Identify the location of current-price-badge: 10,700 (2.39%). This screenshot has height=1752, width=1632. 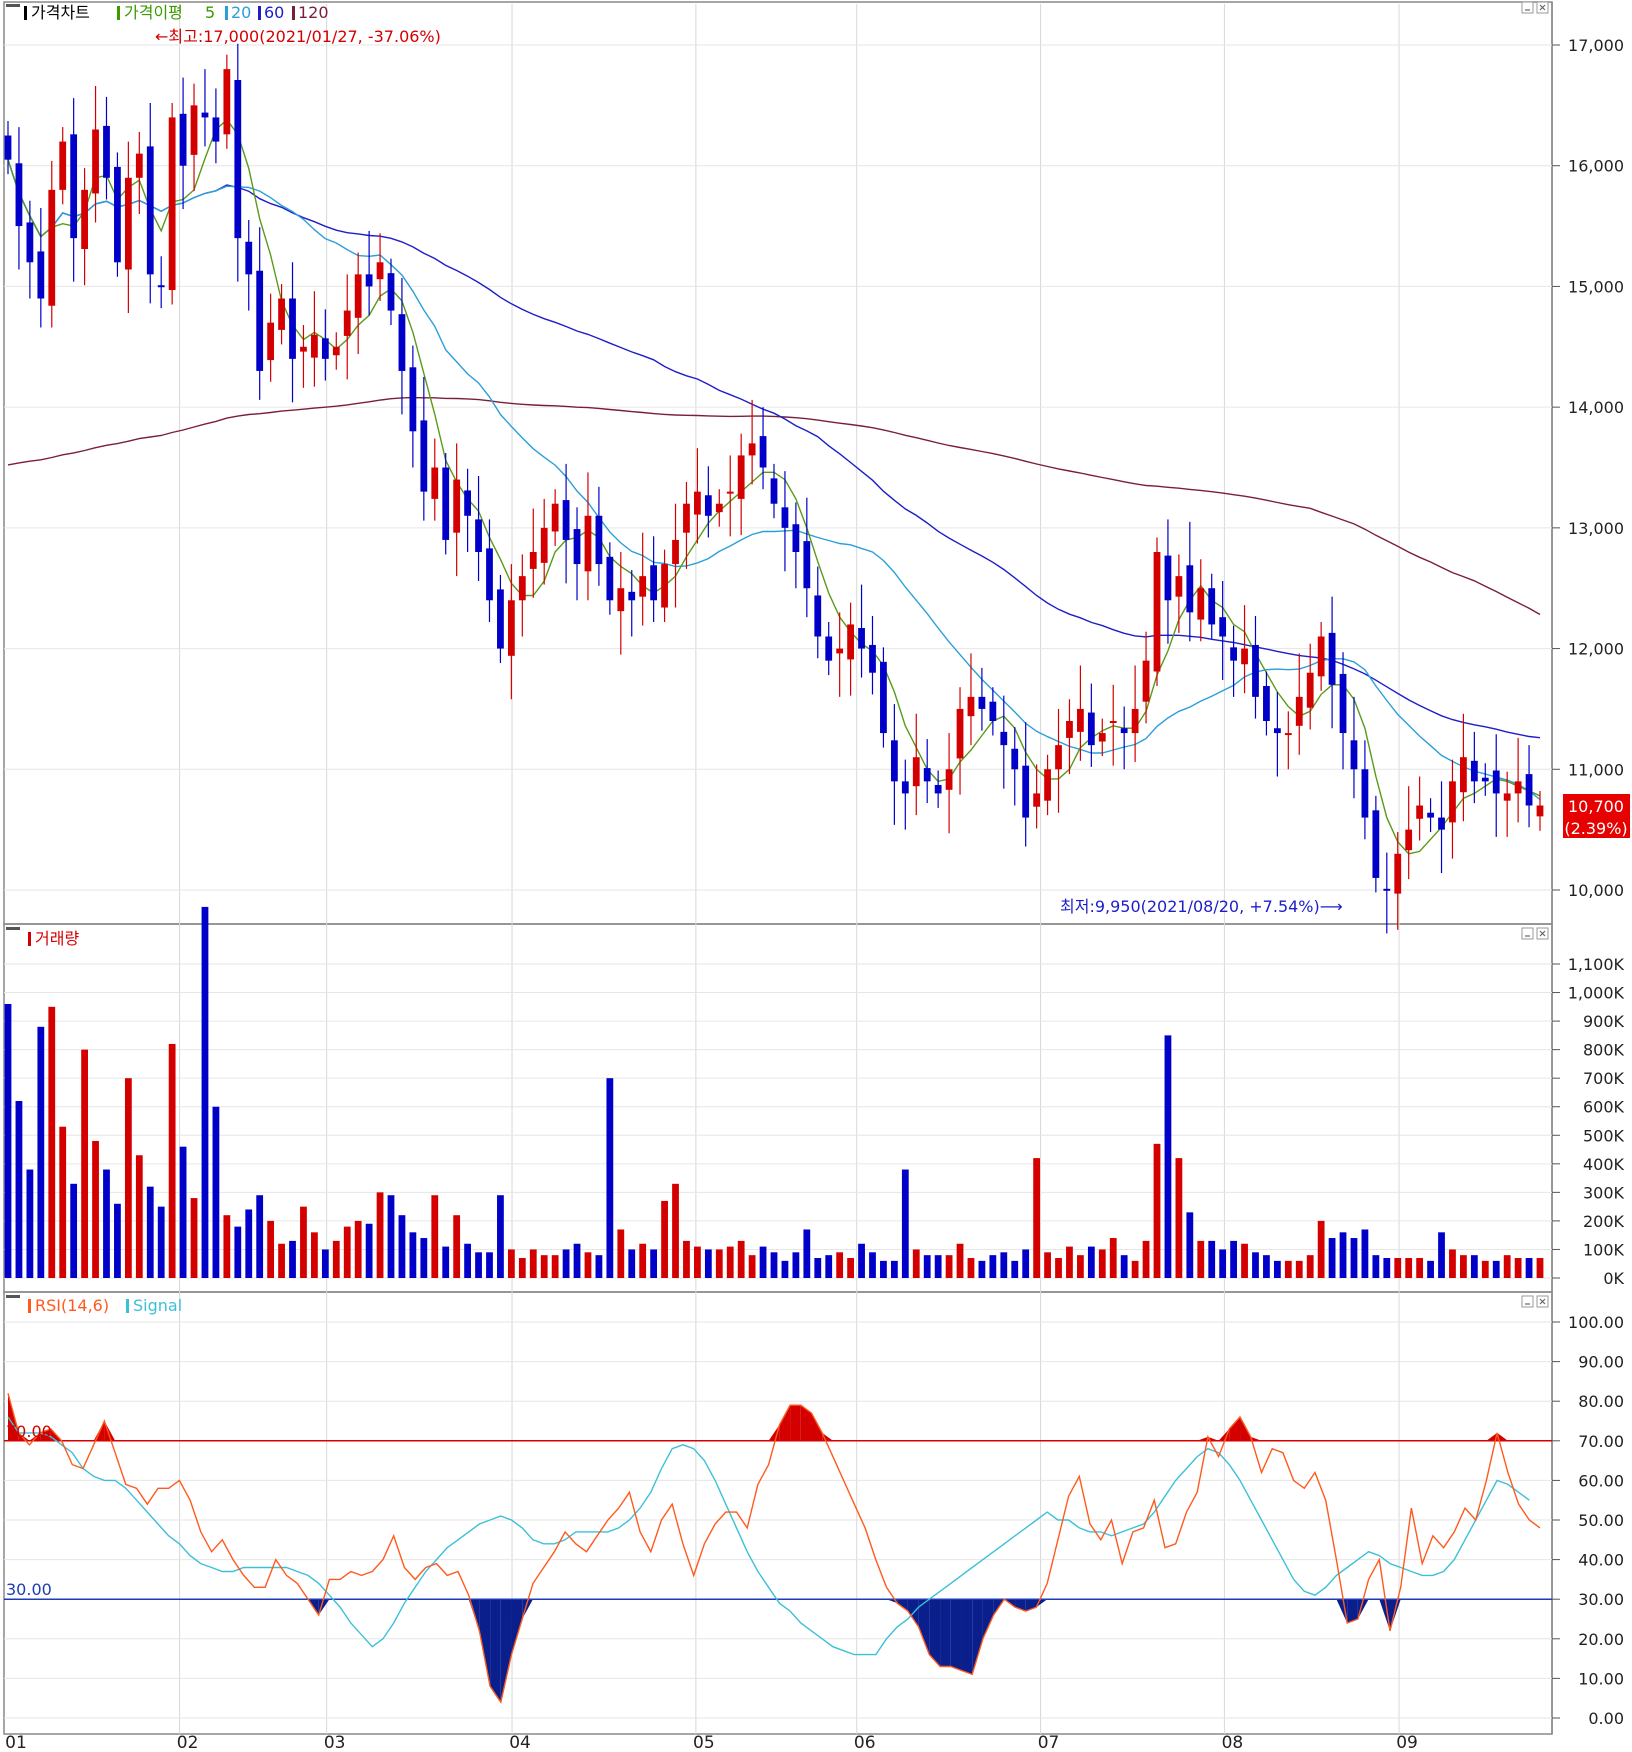
(1596, 816).